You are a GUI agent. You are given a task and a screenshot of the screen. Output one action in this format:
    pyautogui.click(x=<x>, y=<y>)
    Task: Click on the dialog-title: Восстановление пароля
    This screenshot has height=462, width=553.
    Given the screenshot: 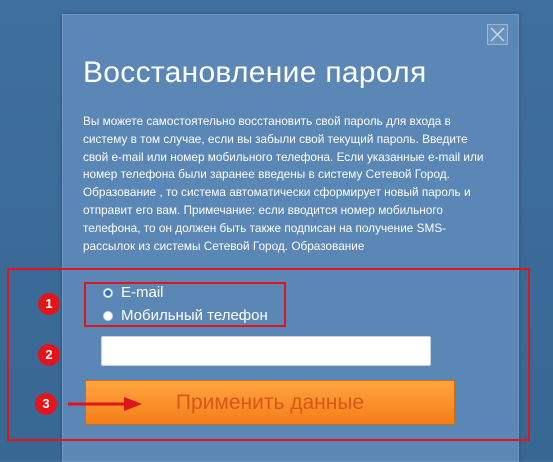 What is the action you would take?
    pyautogui.click(x=255, y=72)
    